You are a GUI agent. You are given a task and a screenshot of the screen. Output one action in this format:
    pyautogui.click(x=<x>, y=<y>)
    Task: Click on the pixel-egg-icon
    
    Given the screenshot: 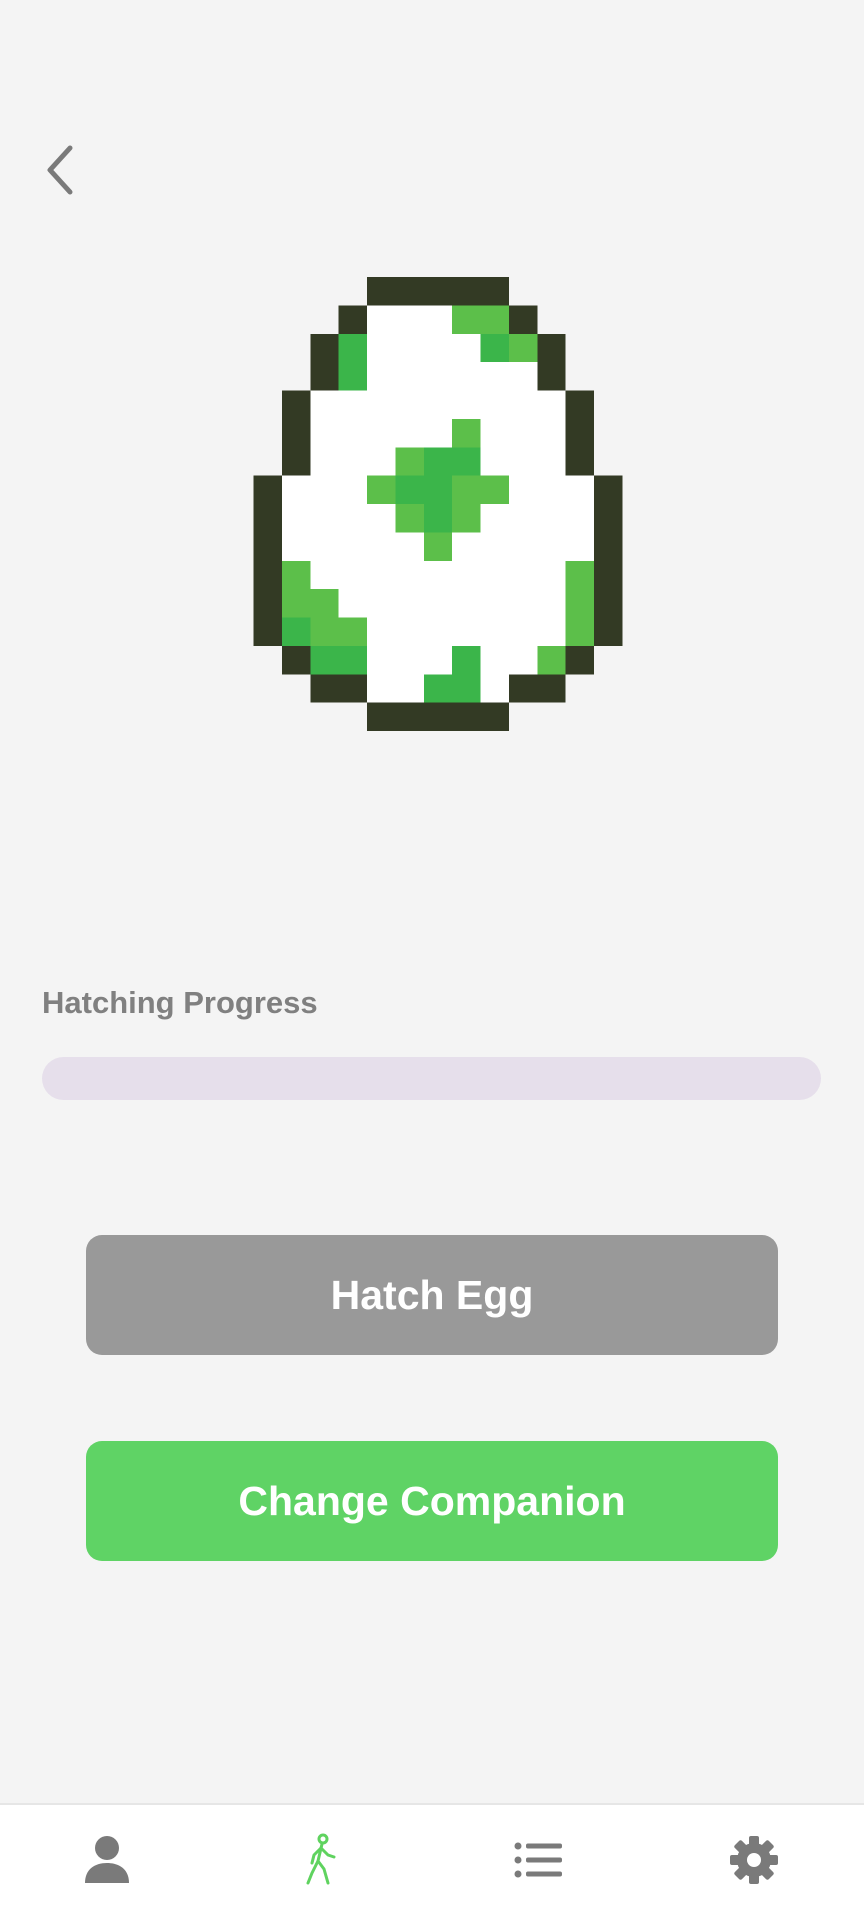 What is the action you would take?
    pyautogui.click(x=438, y=504)
    